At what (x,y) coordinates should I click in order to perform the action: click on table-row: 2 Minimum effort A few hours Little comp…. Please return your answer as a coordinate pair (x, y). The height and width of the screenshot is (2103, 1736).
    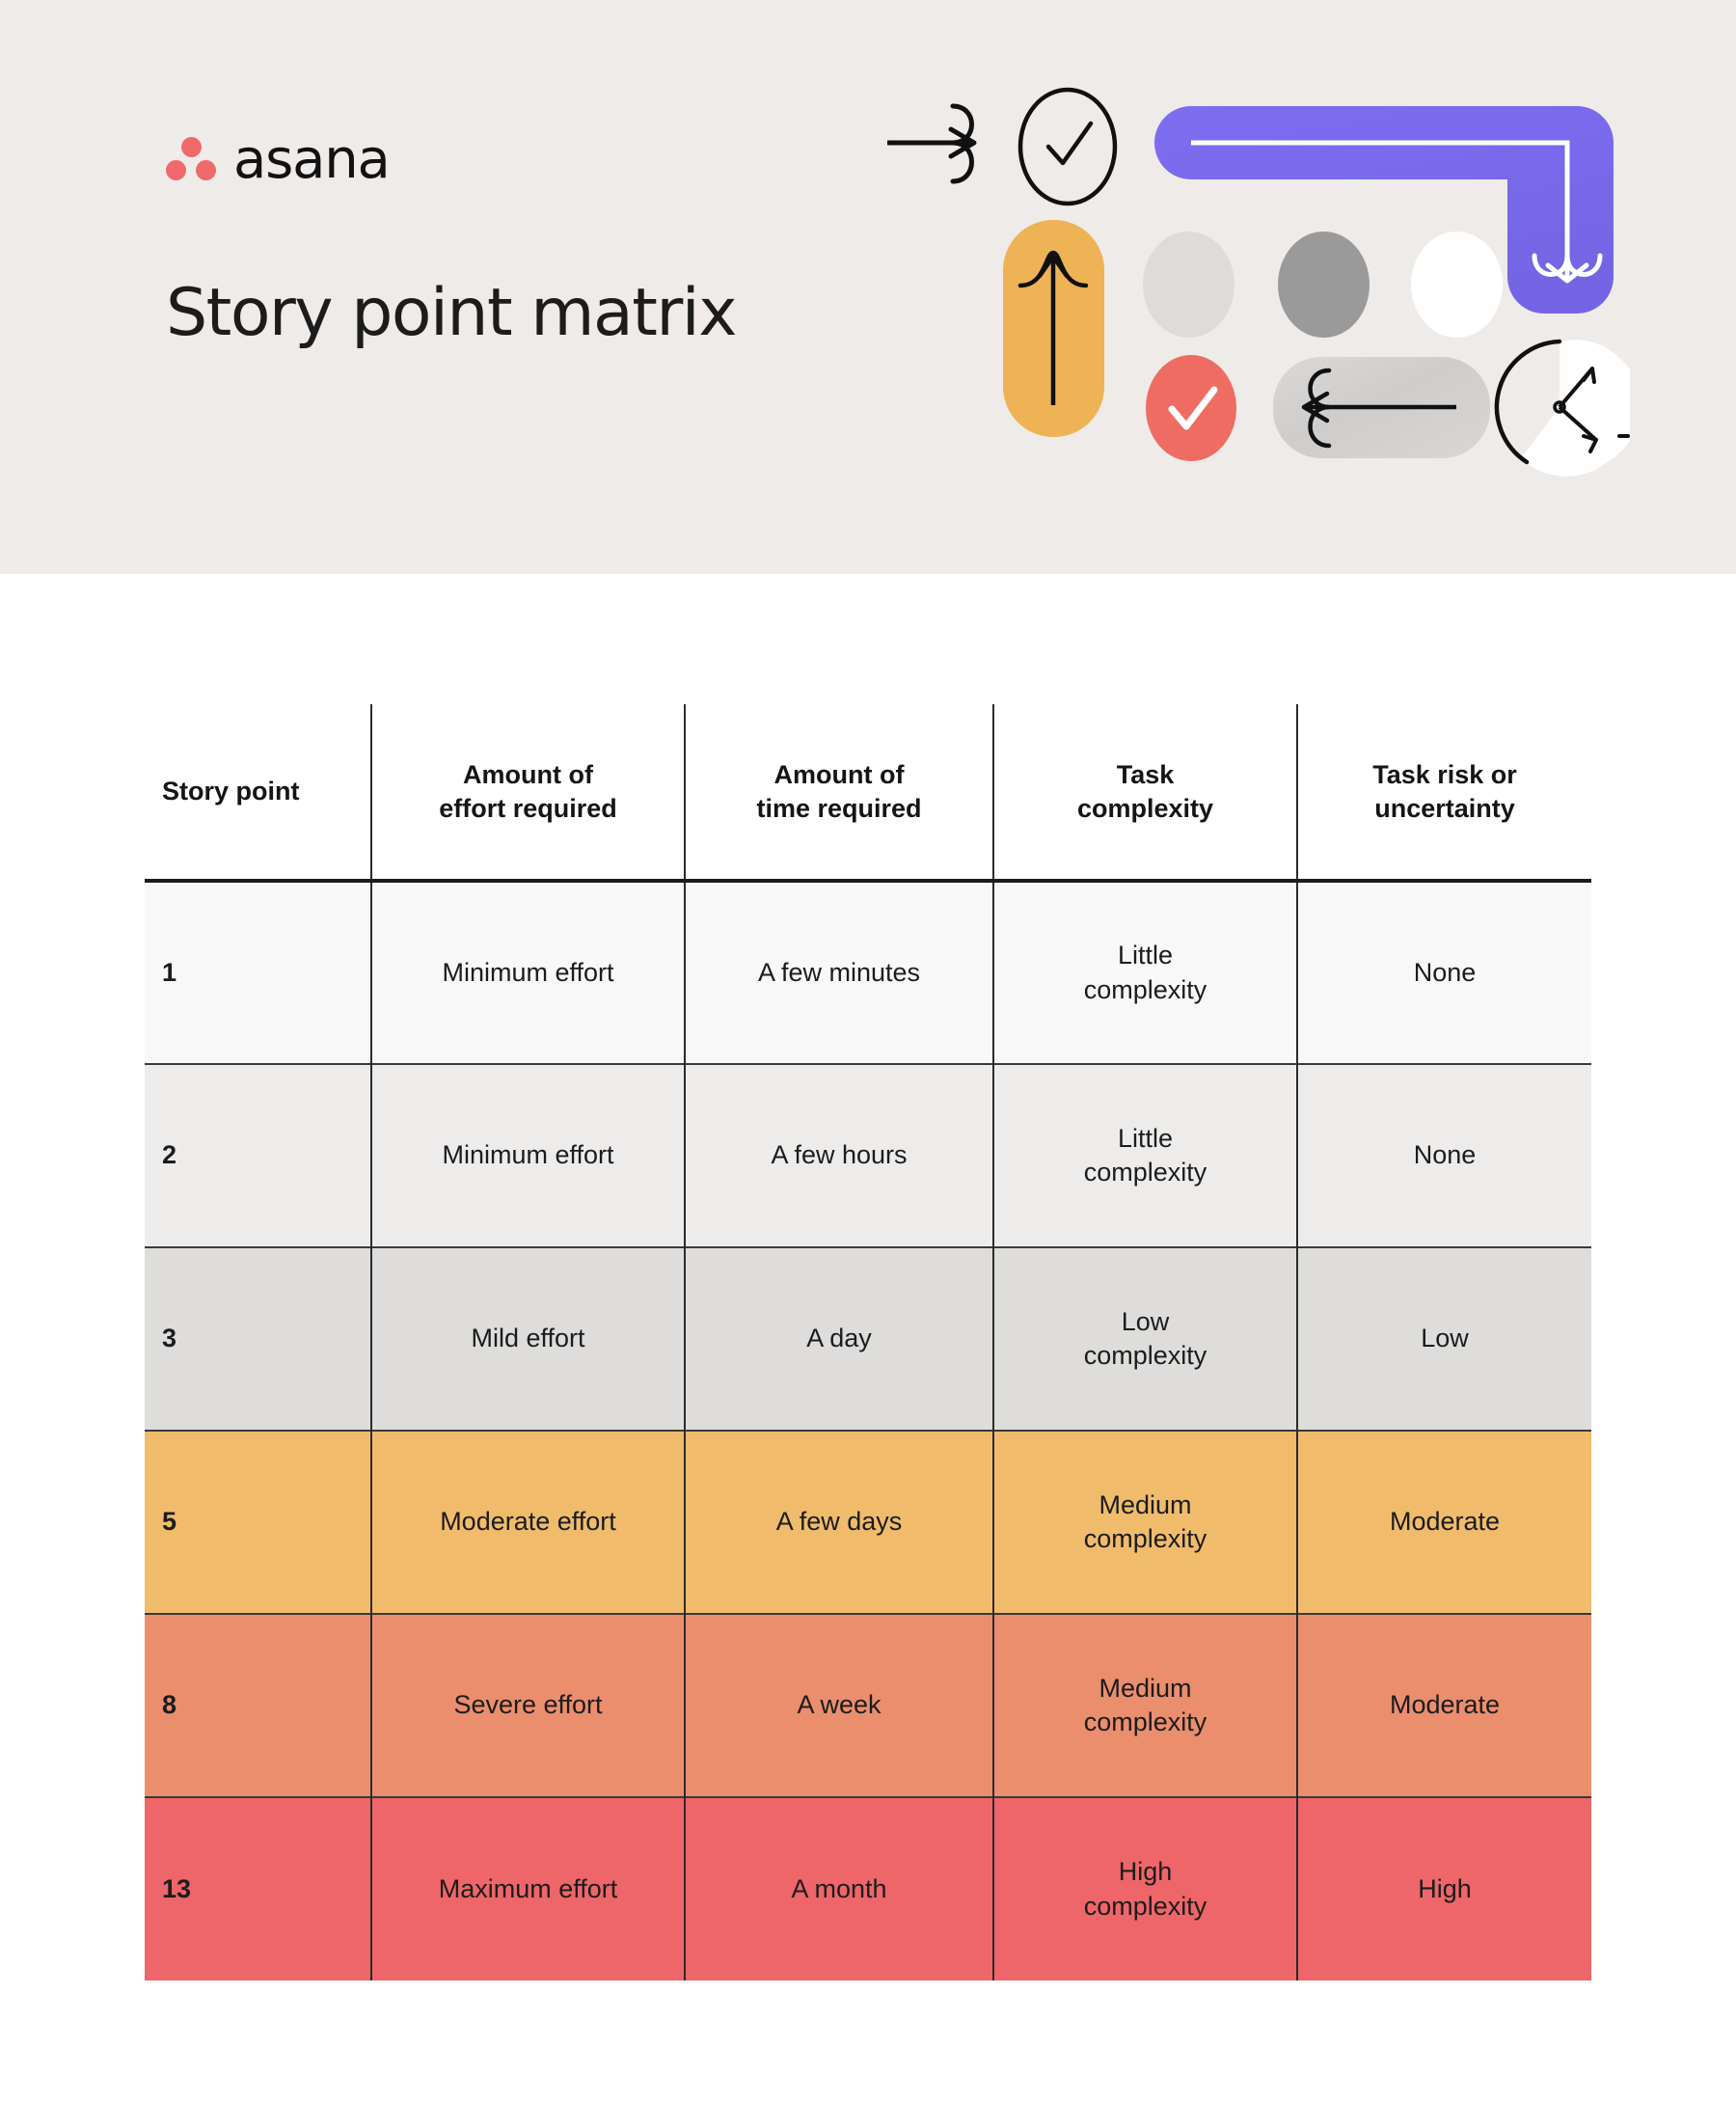
    Looking at the image, I should click on (868, 1155).